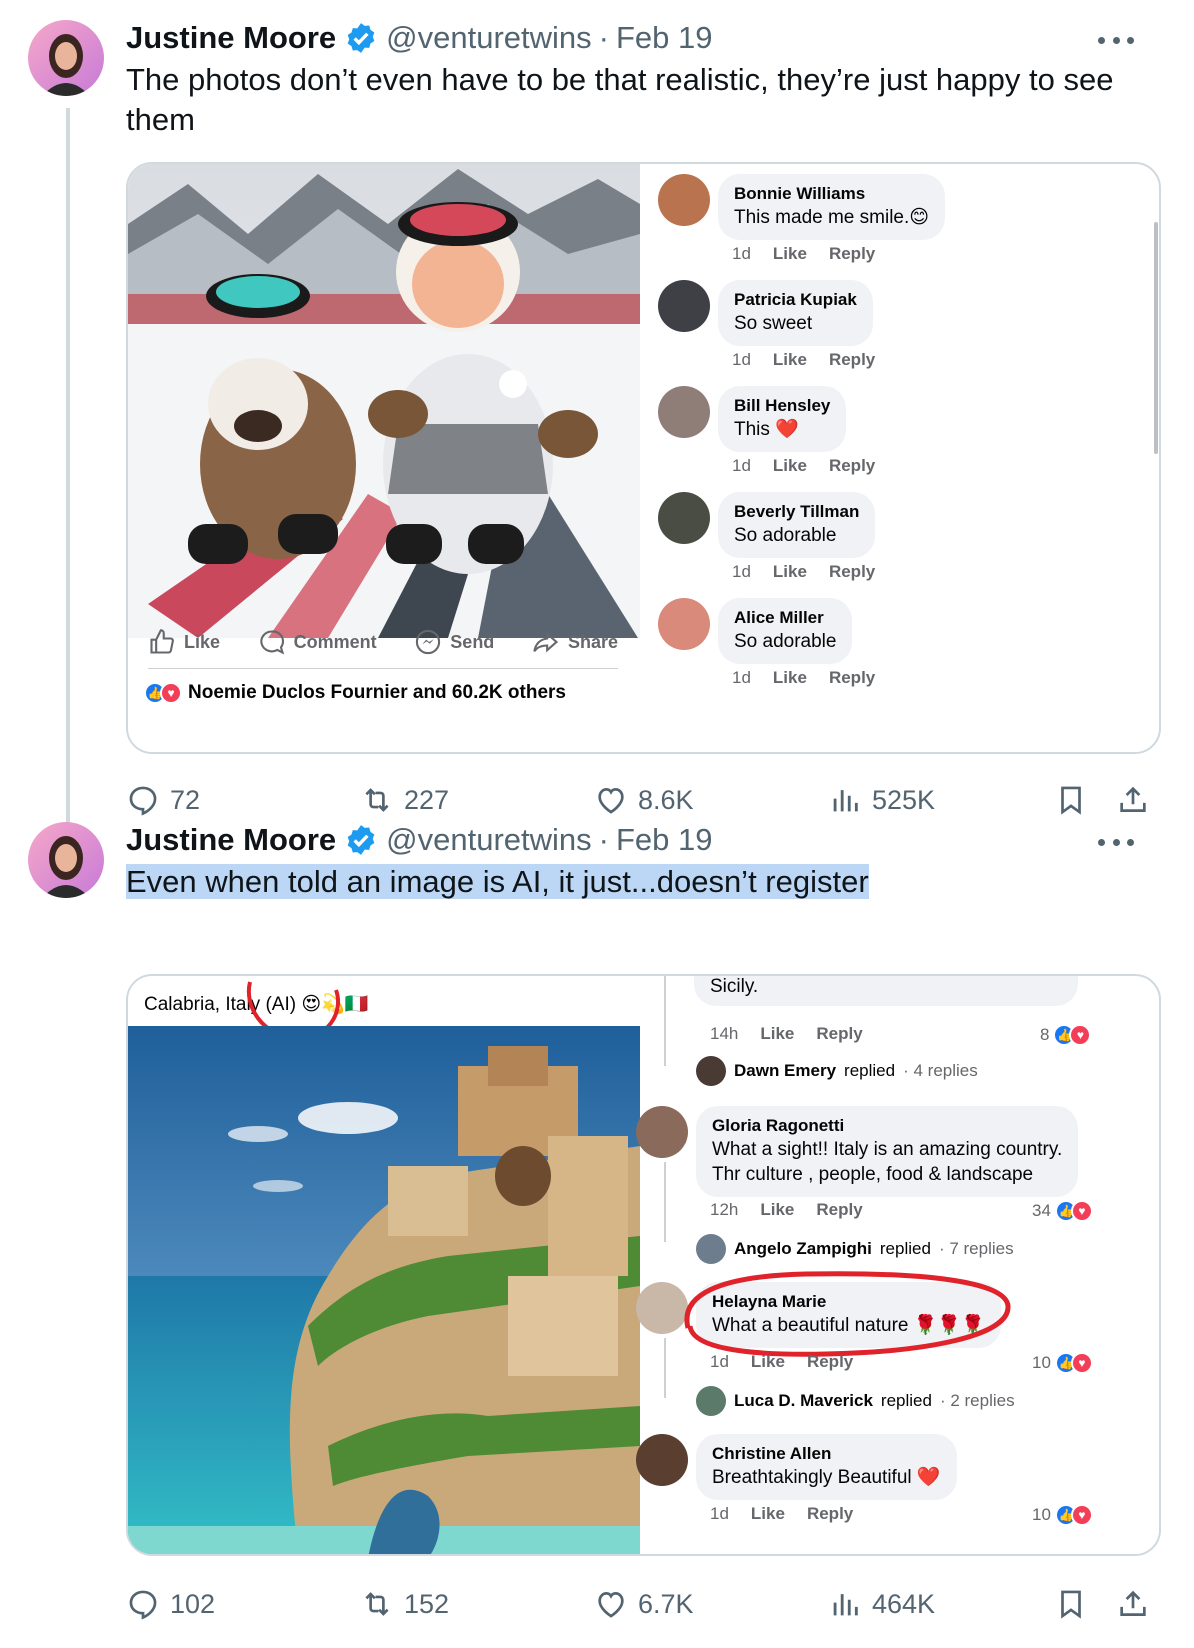 The height and width of the screenshot is (1648, 1194). What do you see at coordinates (831, 194) in the screenshot?
I see `commenter-name: Bonnie Williams` at bounding box center [831, 194].